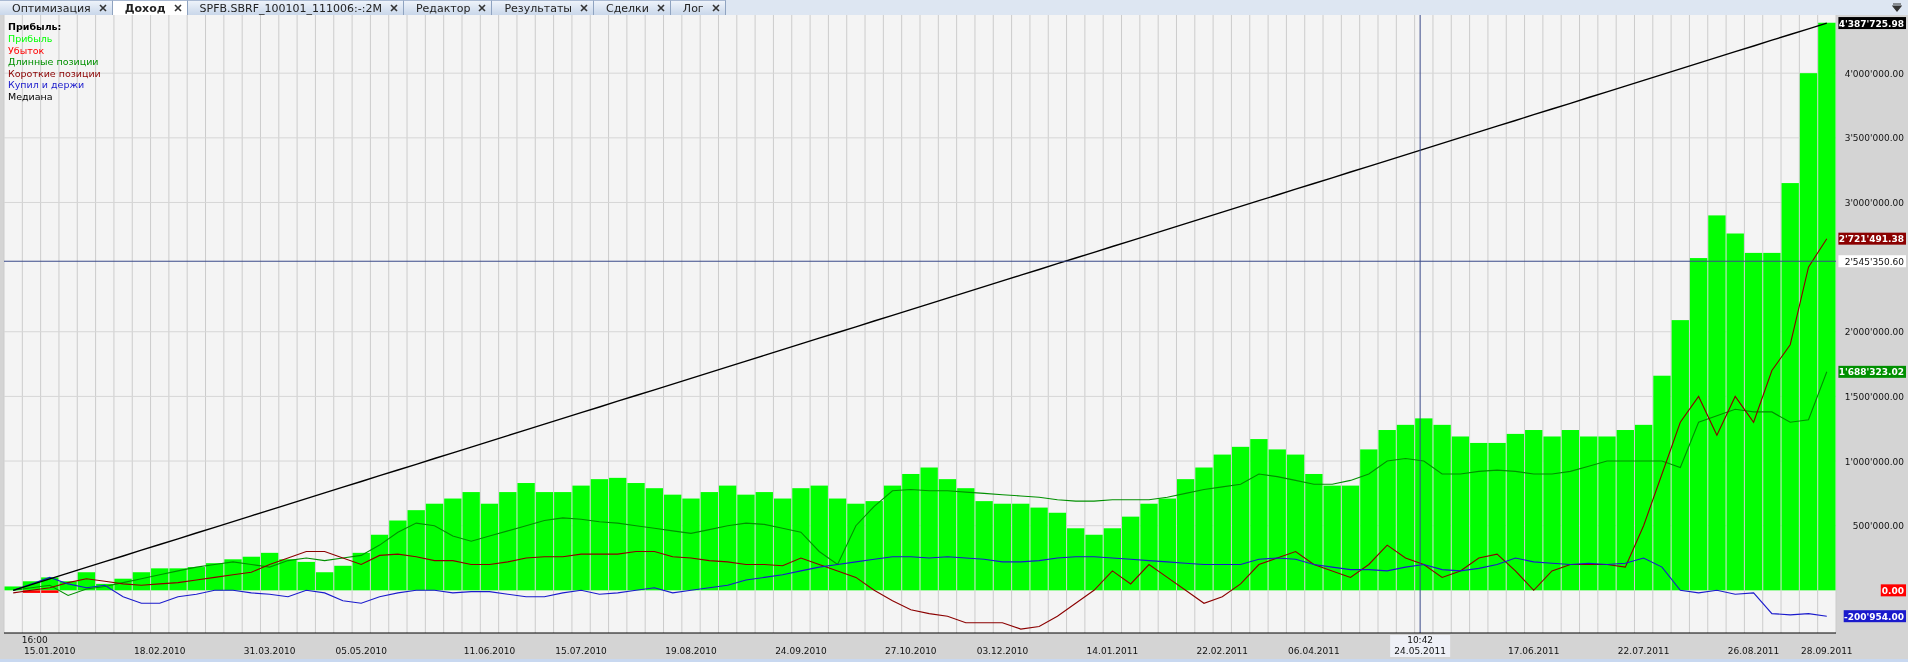  What do you see at coordinates (1112, 651) in the screenshot?
I see `axis-label: 14.01.2011` at bounding box center [1112, 651].